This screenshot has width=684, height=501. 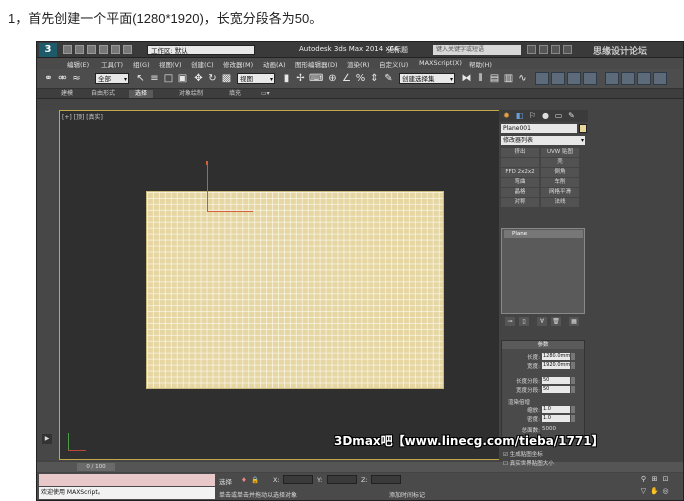 What do you see at coordinates (560, 172) in the screenshot?
I see `mod-button-bevel: 倒角` at bounding box center [560, 172].